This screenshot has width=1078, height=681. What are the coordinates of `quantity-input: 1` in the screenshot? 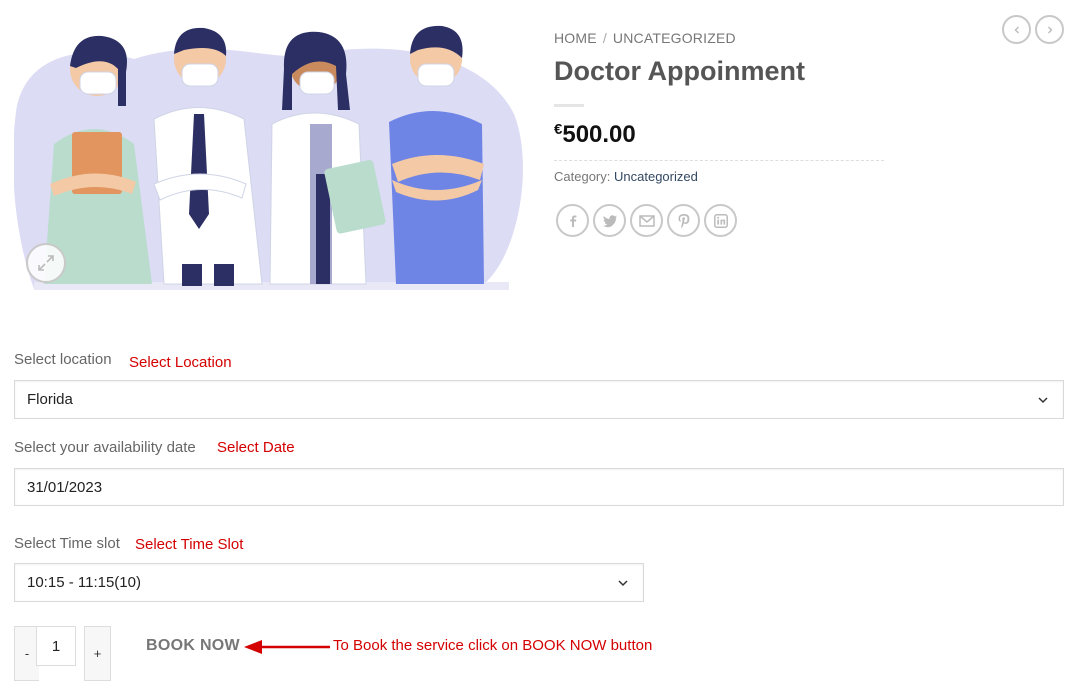 It's located at (56, 646).